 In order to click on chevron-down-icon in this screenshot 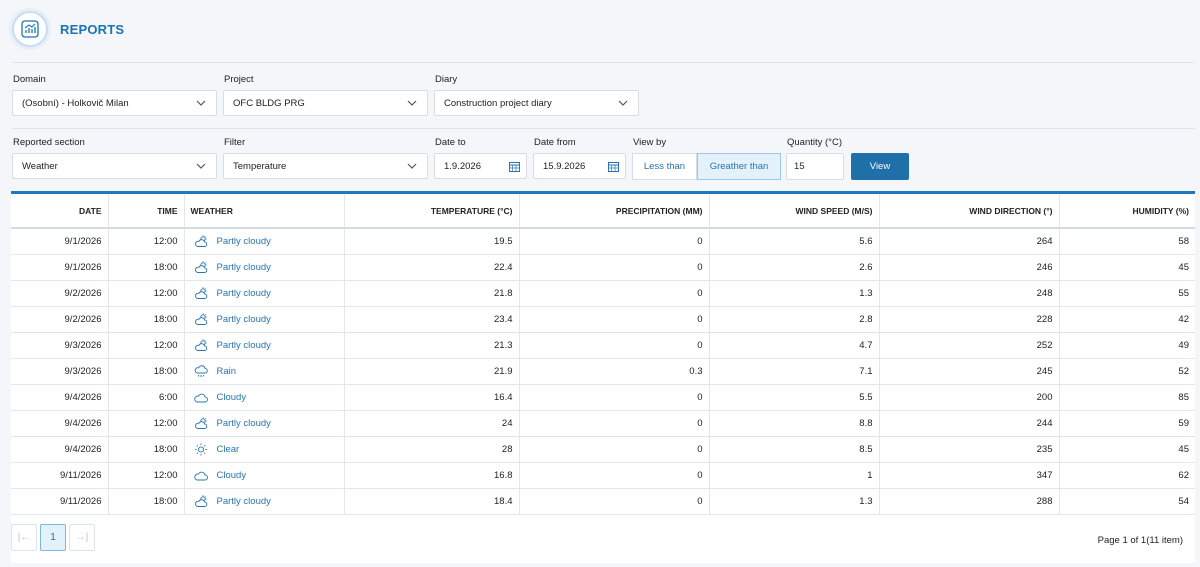, I will do `click(623, 103)`.